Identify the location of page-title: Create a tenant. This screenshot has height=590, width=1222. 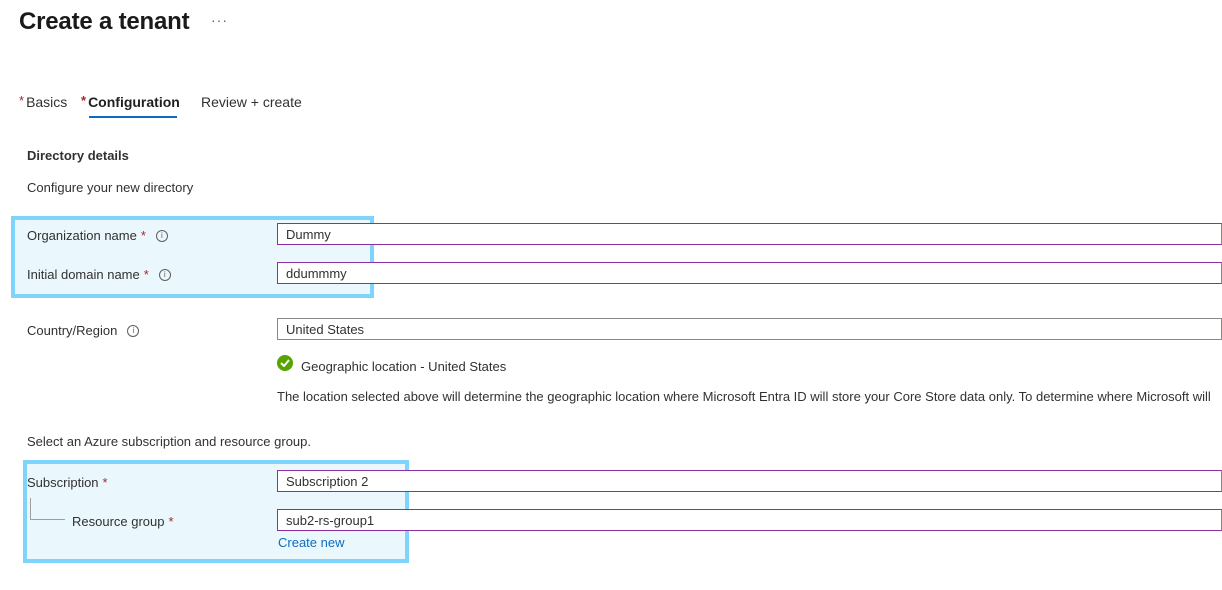
(104, 21).